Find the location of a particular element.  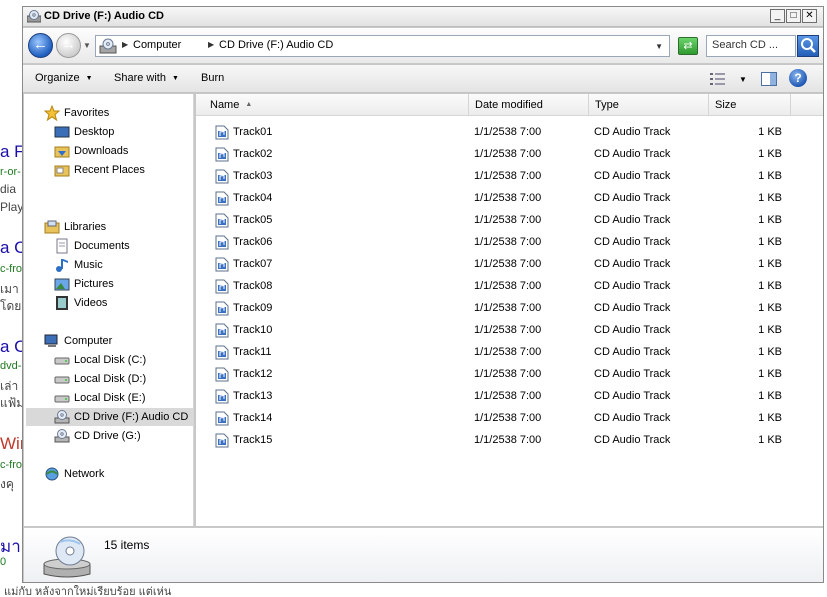

forward-arrow-icon: → is located at coordinates (68, 44).